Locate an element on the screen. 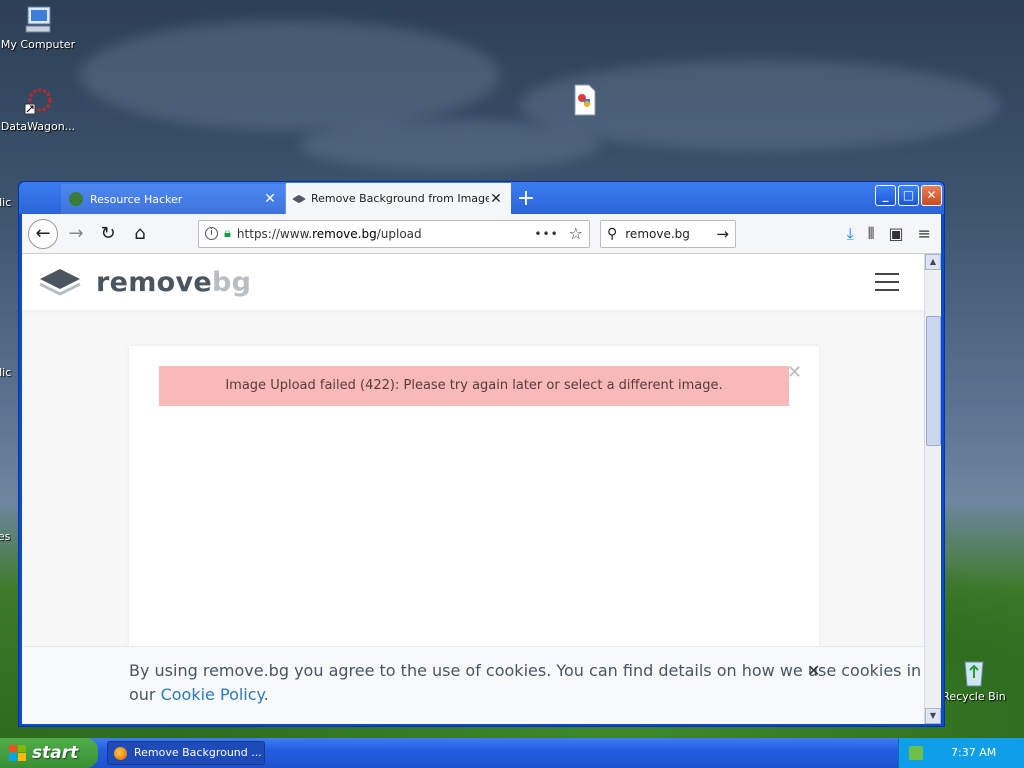 The height and width of the screenshot is (768, 1024). cookie-text-end: . is located at coordinates (266, 694).